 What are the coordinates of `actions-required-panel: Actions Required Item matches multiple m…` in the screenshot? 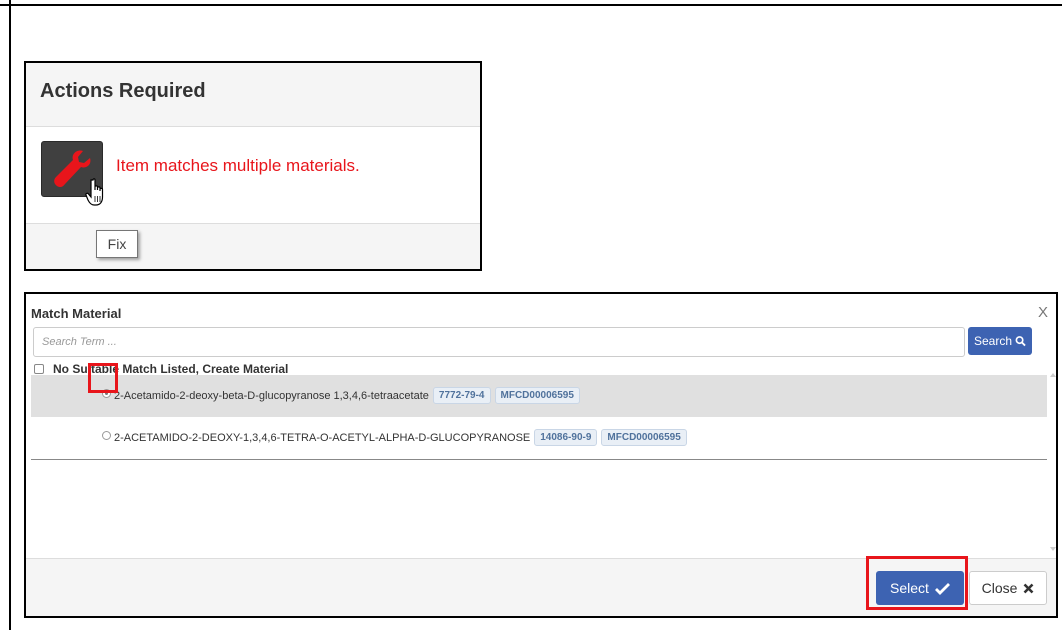 It's located at (253, 166).